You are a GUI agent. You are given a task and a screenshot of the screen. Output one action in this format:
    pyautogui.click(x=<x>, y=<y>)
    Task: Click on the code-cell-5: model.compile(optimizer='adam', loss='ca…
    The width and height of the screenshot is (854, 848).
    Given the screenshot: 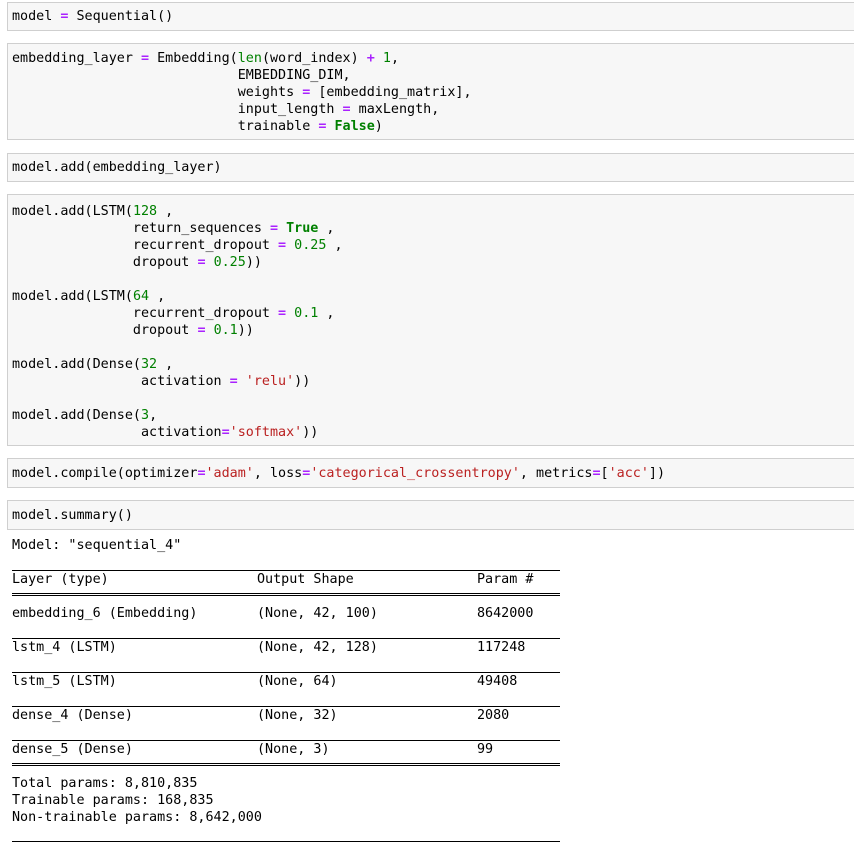 What is the action you would take?
    pyautogui.click(x=430, y=473)
    